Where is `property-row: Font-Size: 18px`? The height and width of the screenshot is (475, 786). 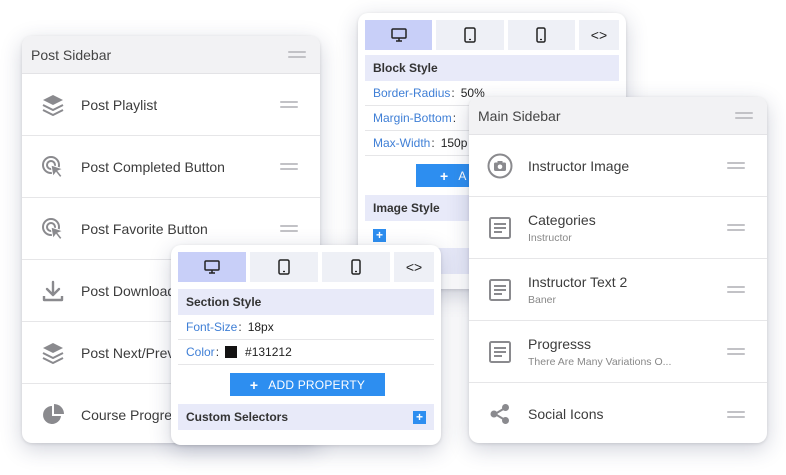
property-row: Font-Size: 18px is located at coordinates (306, 327).